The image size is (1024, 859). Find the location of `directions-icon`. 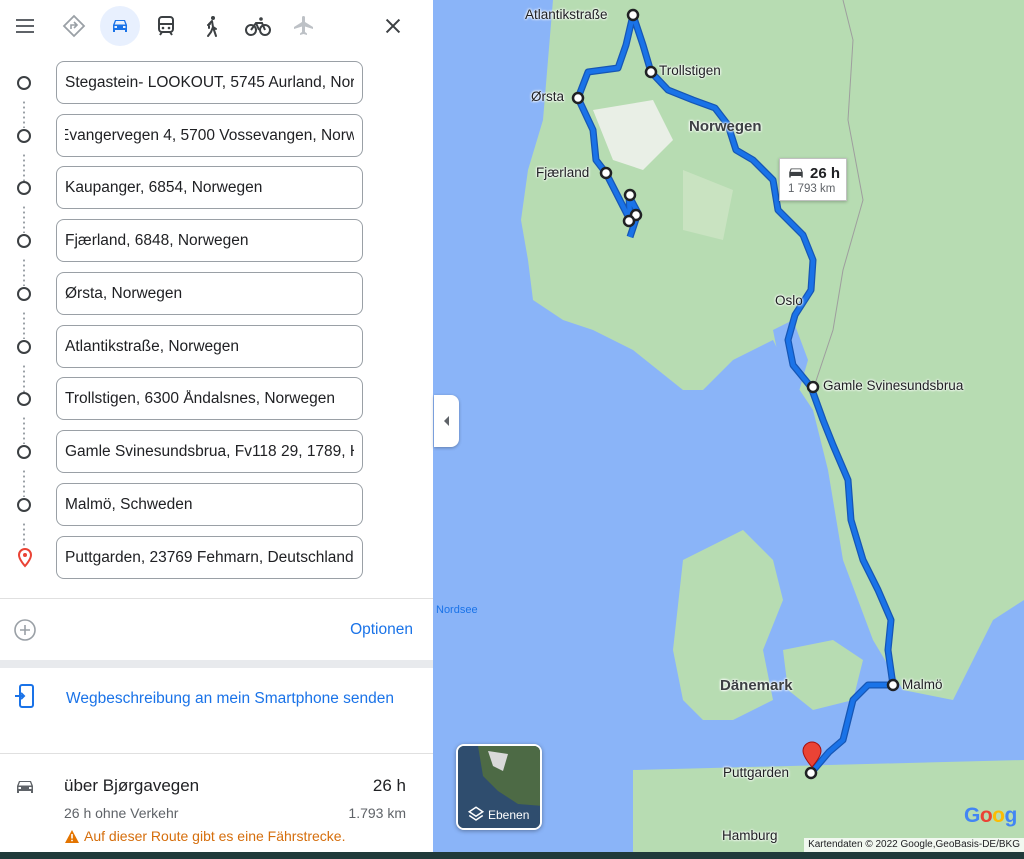

directions-icon is located at coordinates (74, 26).